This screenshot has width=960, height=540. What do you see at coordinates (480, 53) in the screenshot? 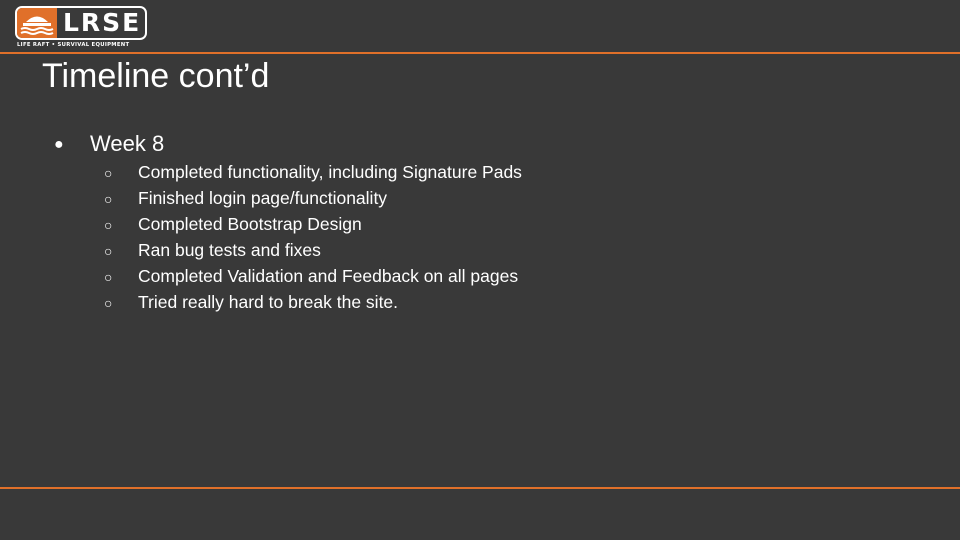
I see `header-divider` at bounding box center [480, 53].